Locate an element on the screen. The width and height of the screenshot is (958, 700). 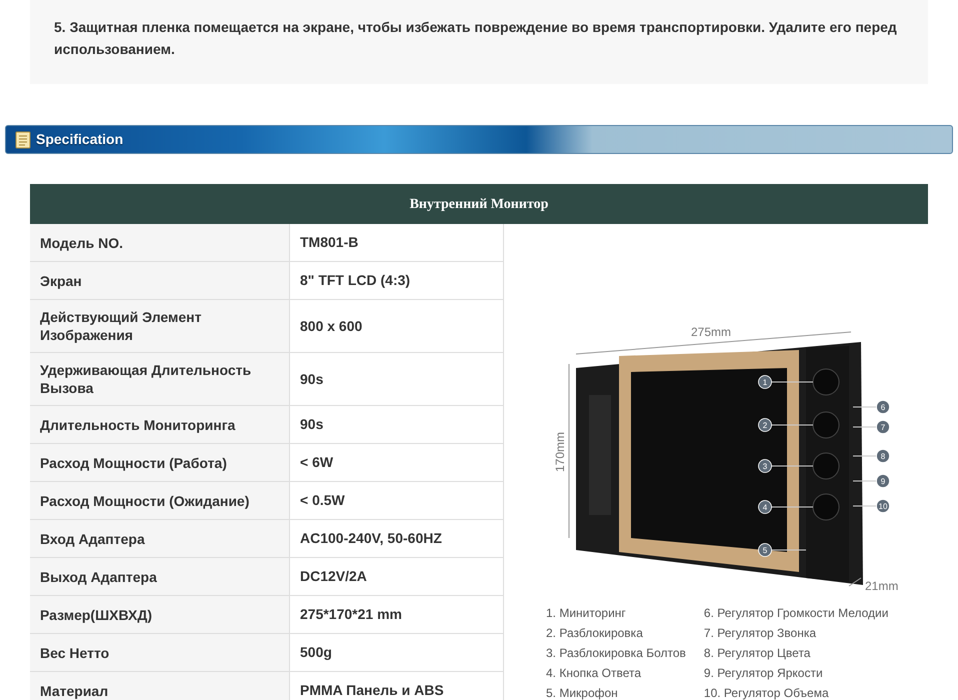
callout-marker: 10 is located at coordinates (883, 506).